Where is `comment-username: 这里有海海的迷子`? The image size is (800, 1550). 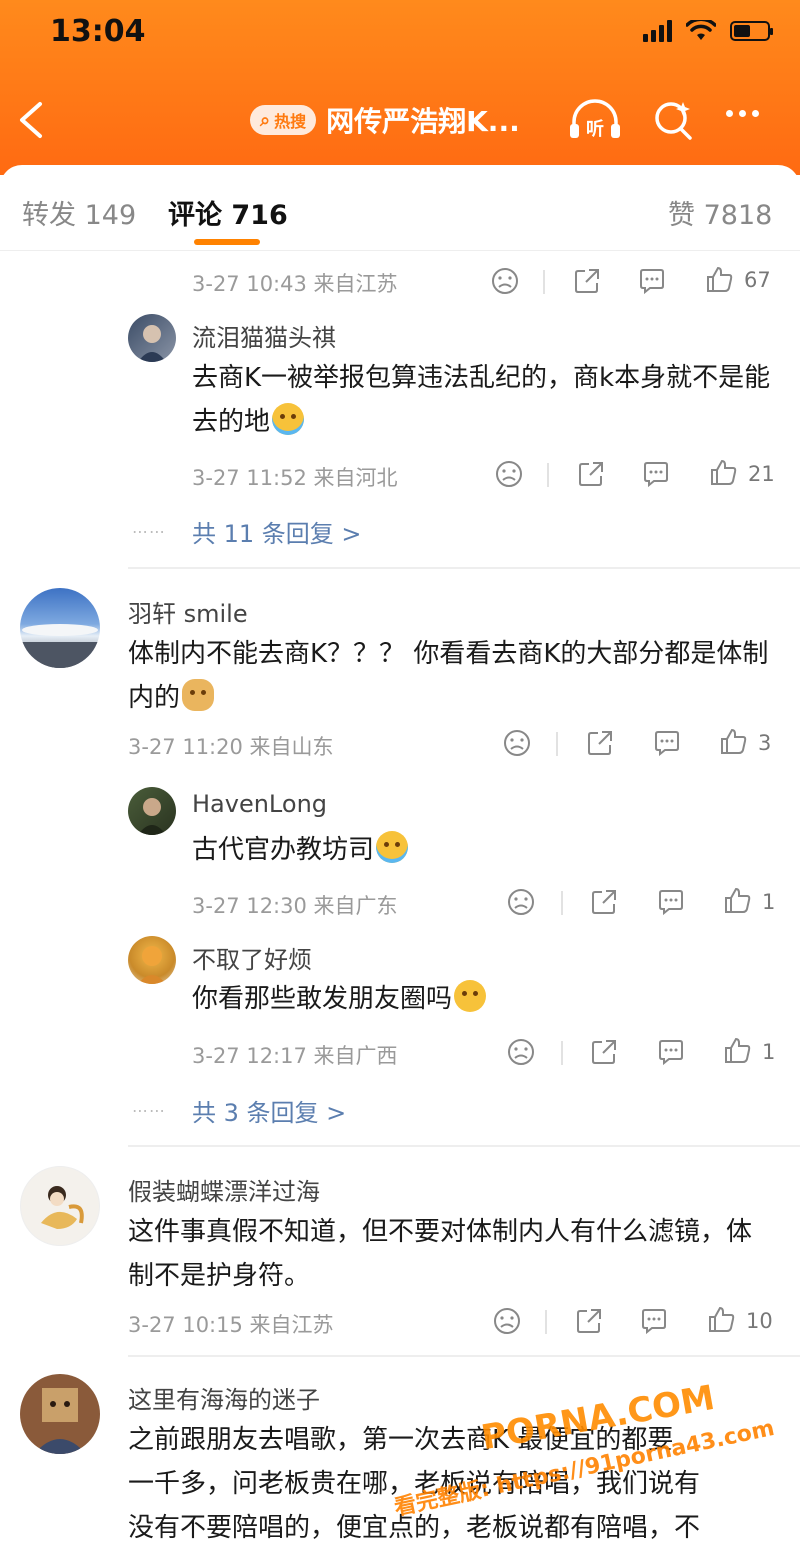 comment-username: 这里有海海的迷子 is located at coordinates (224, 1397).